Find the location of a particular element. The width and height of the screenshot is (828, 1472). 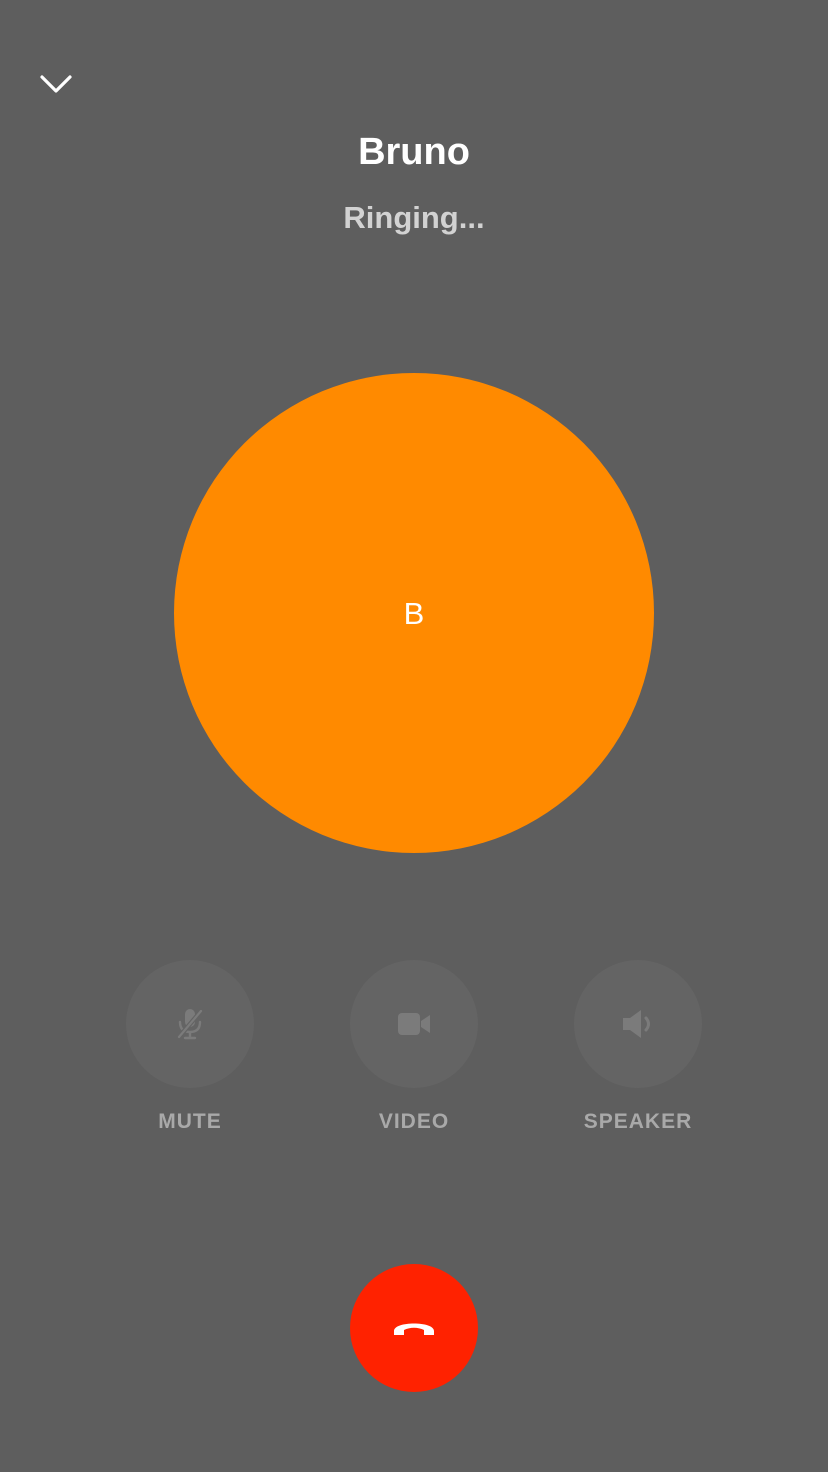

caller-name: Bruno is located at coordinates (414, 152).